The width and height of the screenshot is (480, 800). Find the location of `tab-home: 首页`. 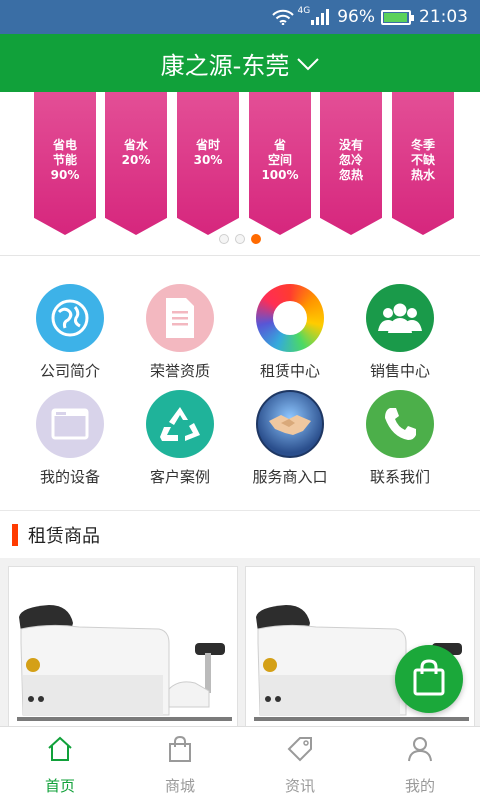

tab-home: 首页 is located at coordinates (60, 763).